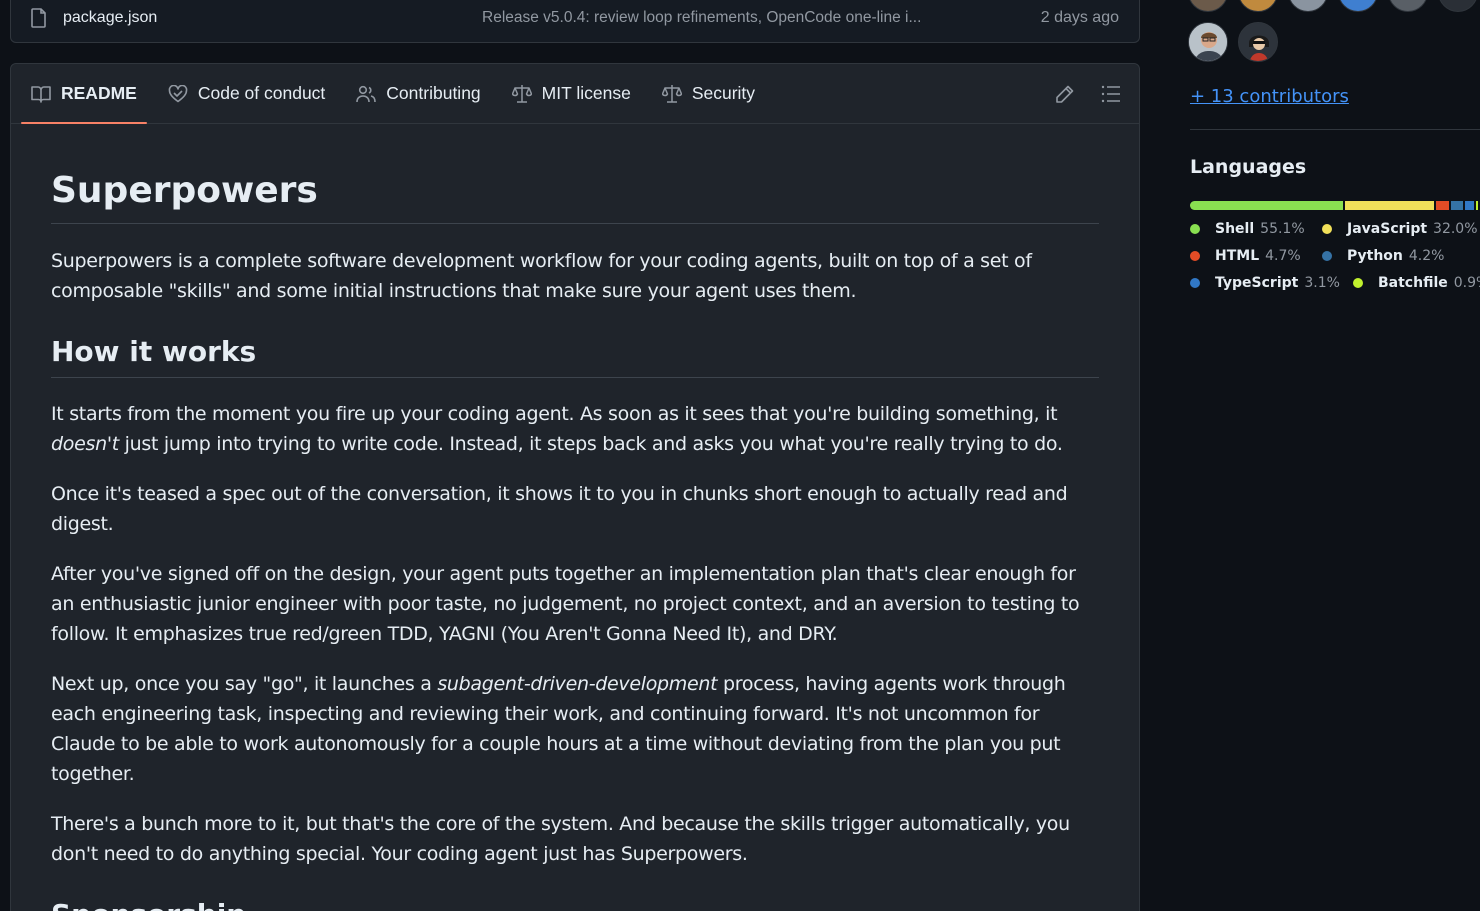  Describe the element at coordinates (1247, 229) in the screenshot. I see `language-item-shell: Shell 55.1%` at that location.